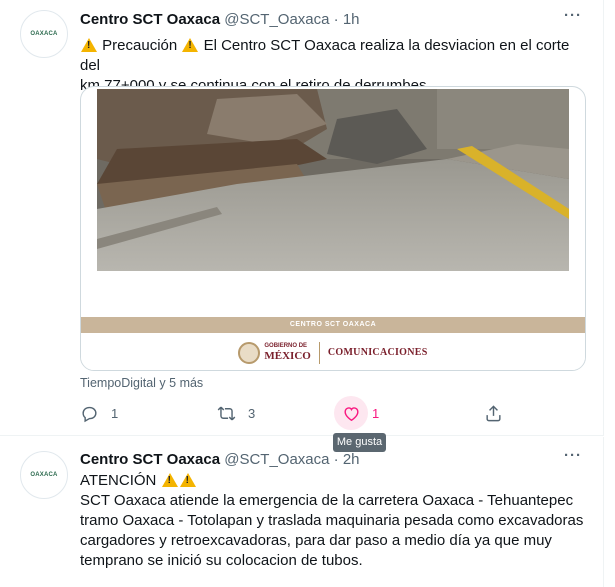 This screenshot has height=587, width=615. Describe the element at coordinates (115, 413) in the screenshot. I see `reply-count: 1` at that location.